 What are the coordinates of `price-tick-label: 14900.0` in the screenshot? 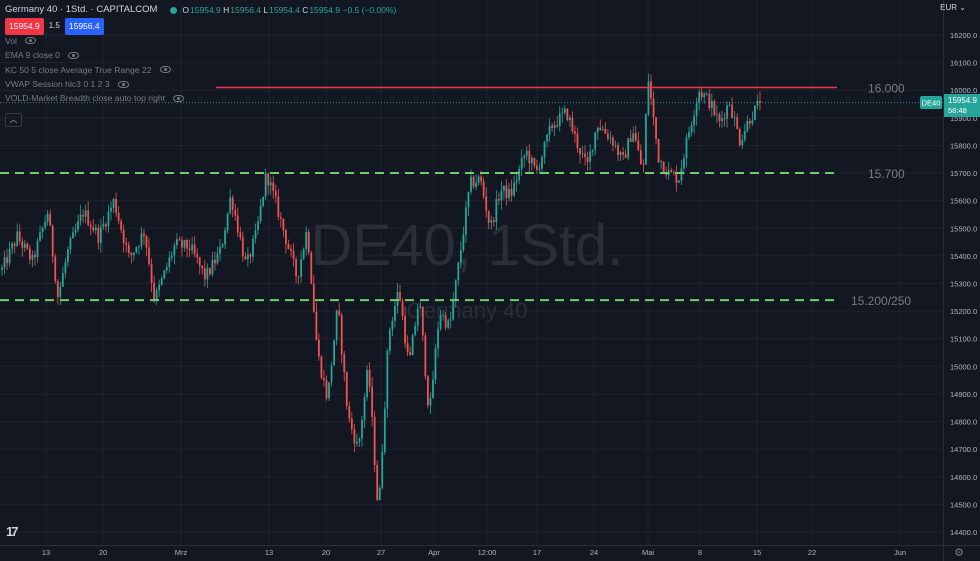 It's located at (963, 394).